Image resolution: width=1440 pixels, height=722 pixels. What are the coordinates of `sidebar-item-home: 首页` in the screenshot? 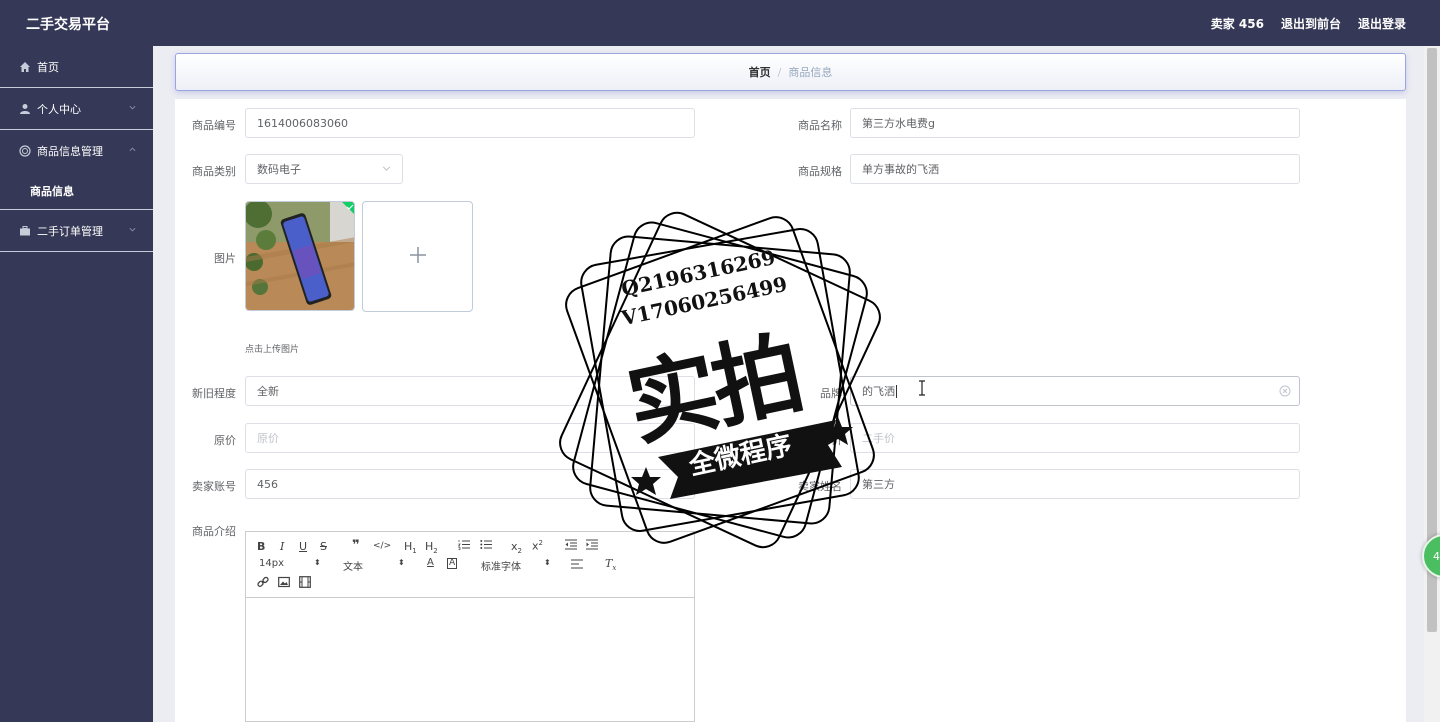 It's located at (76, 67).